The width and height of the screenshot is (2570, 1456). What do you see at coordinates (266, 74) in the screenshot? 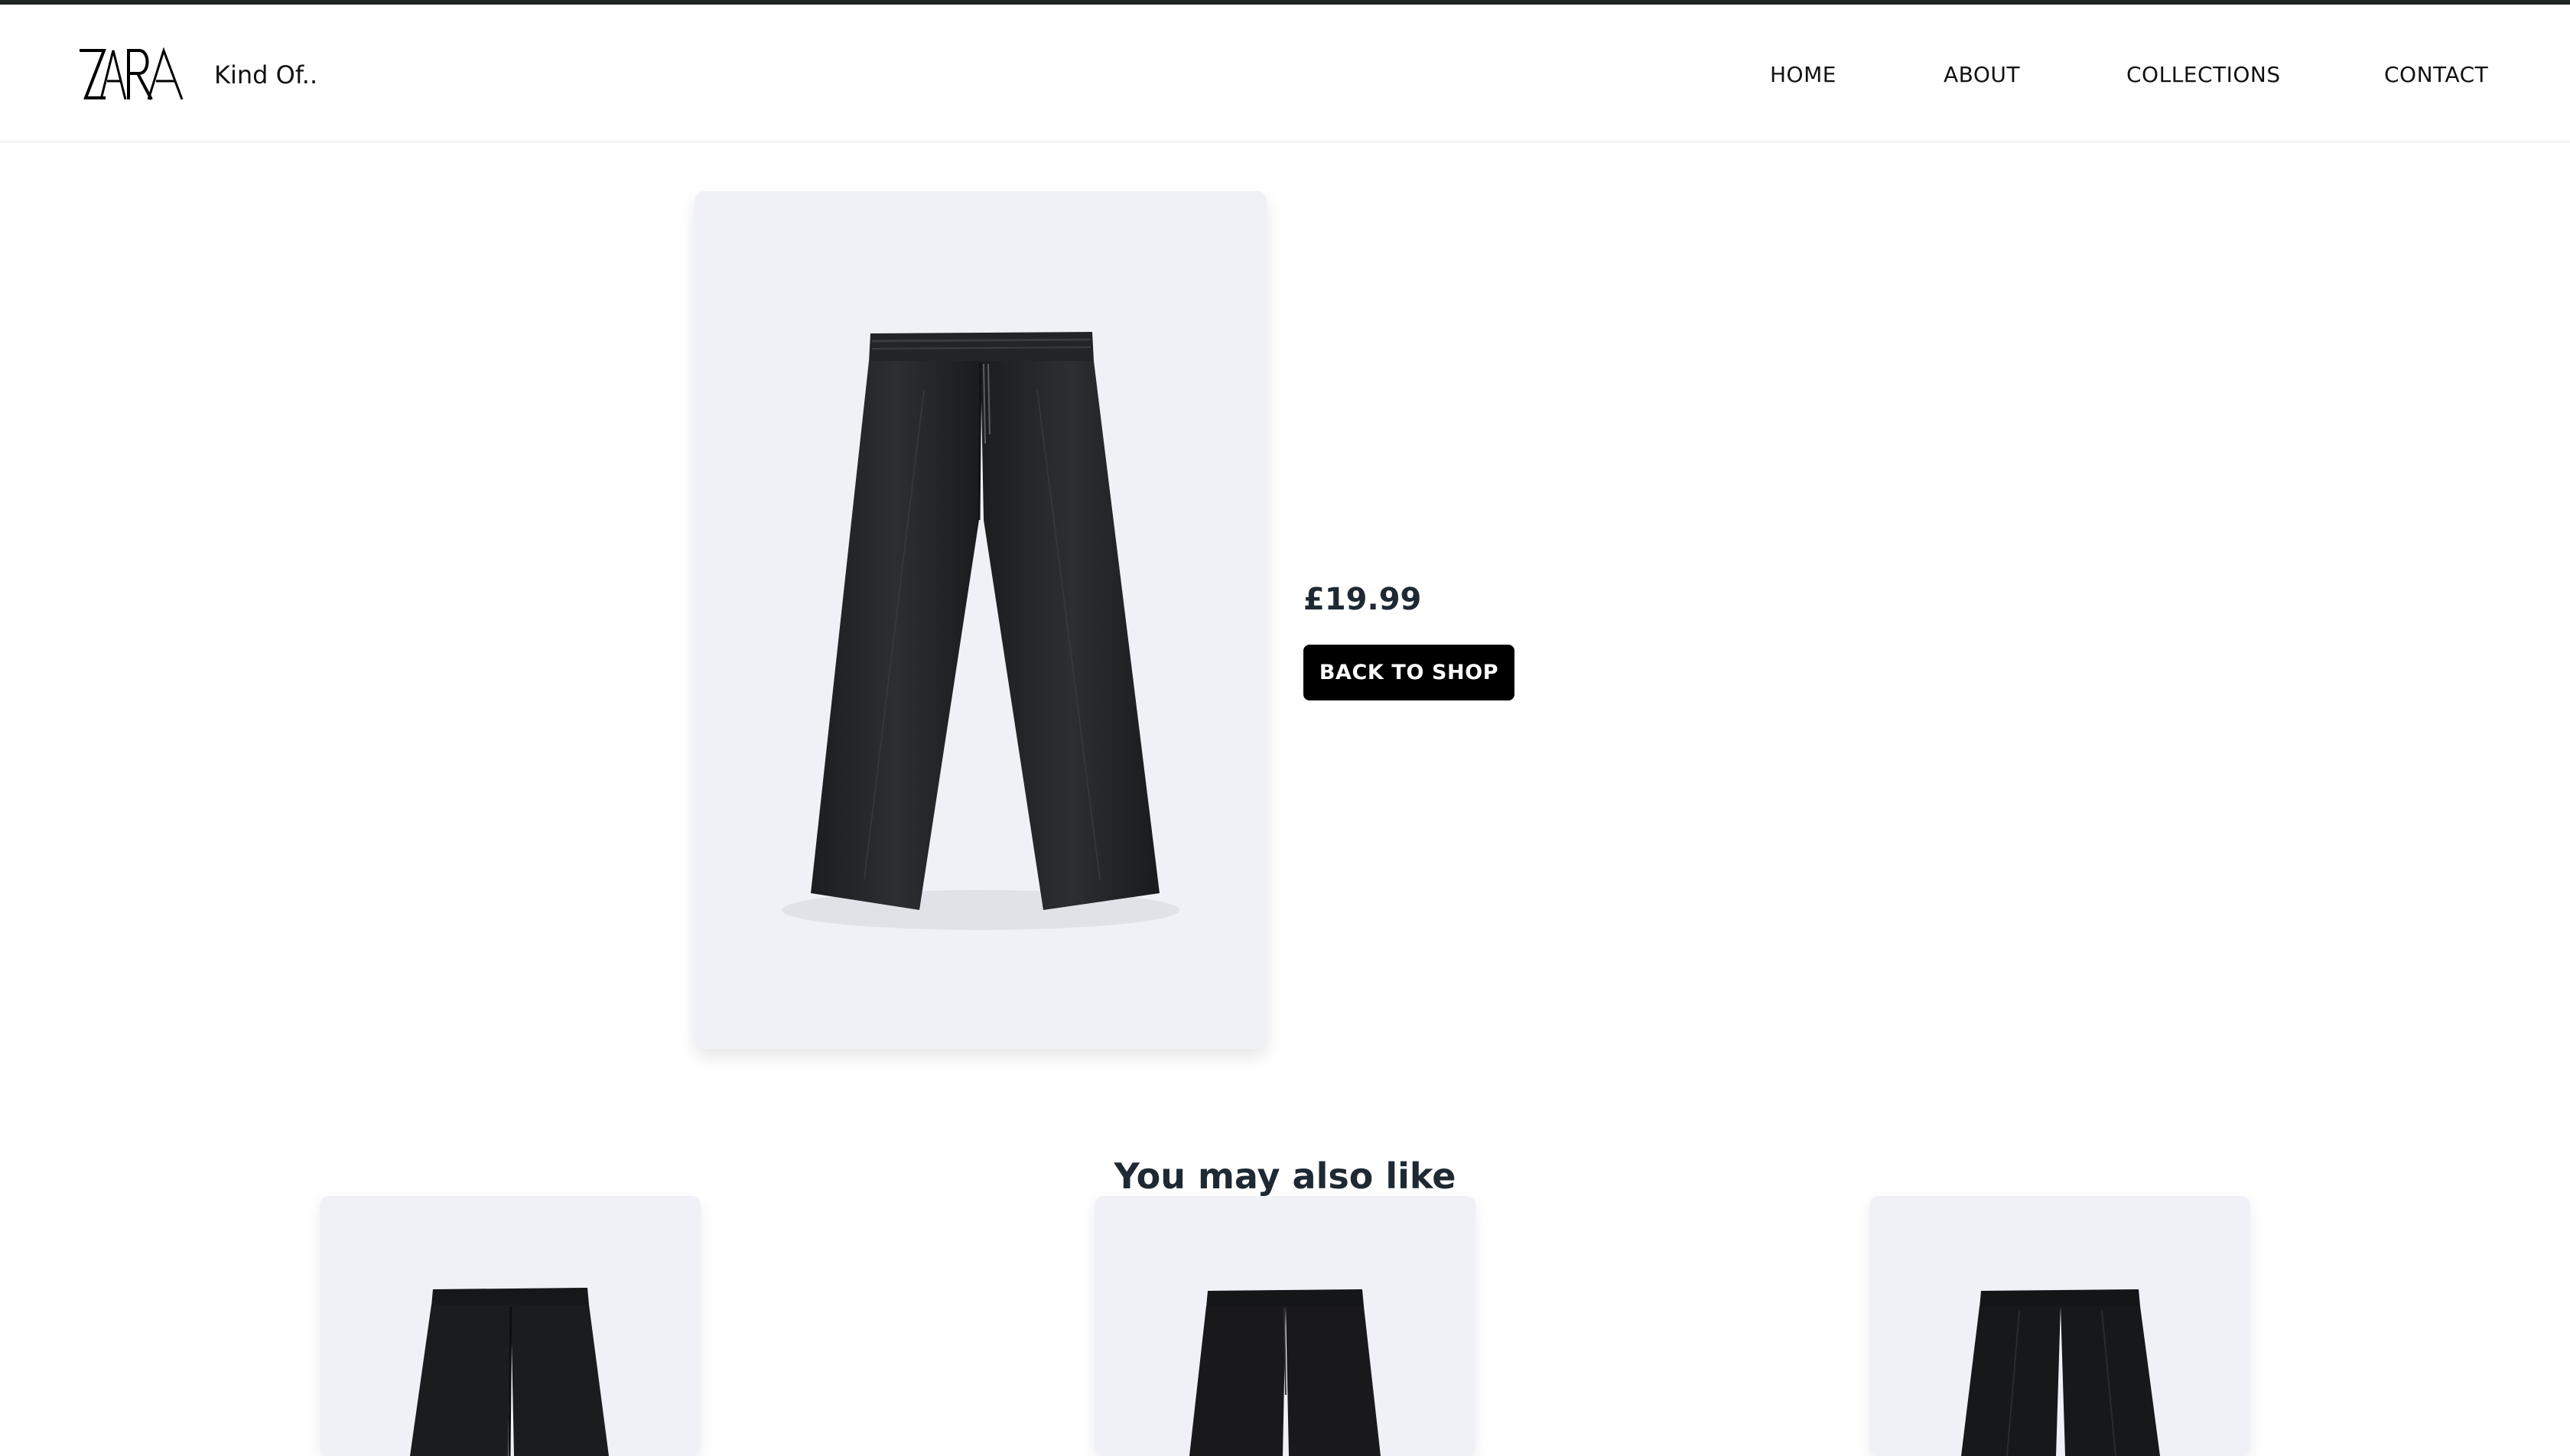
I see `brand-tagline: Kind Of..` at bounding box center [266, 74].